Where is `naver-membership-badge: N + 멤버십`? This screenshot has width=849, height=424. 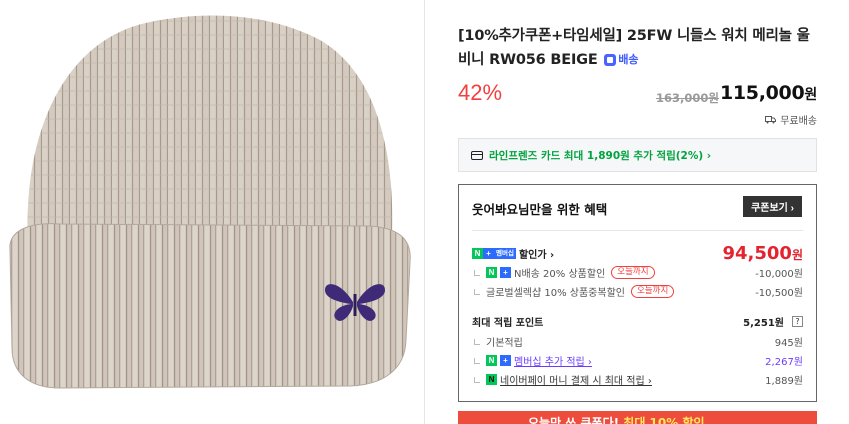 naver-membership-badge: N + 멤버십 is located at coordinates (494, 253).